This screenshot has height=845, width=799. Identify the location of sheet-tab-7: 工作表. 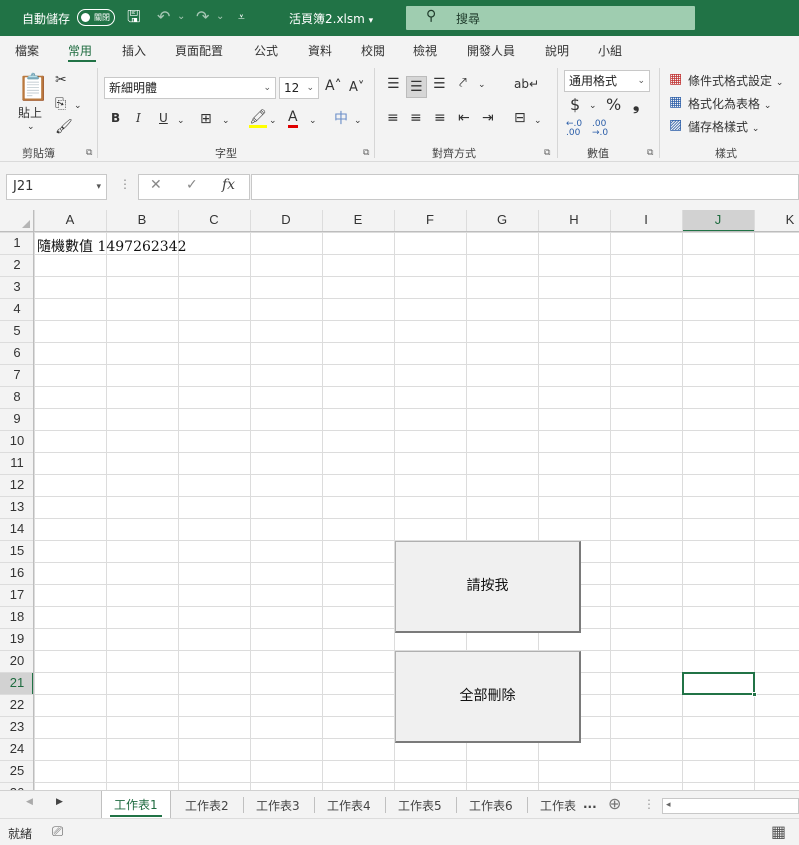
(558, 805).